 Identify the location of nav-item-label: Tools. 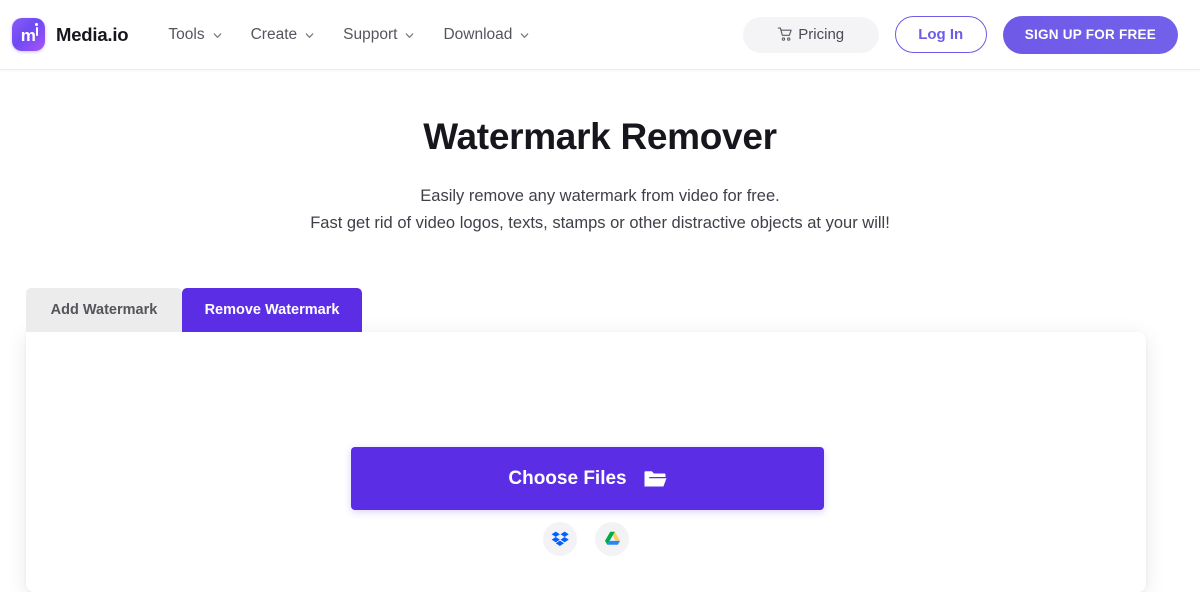
(186, 34).